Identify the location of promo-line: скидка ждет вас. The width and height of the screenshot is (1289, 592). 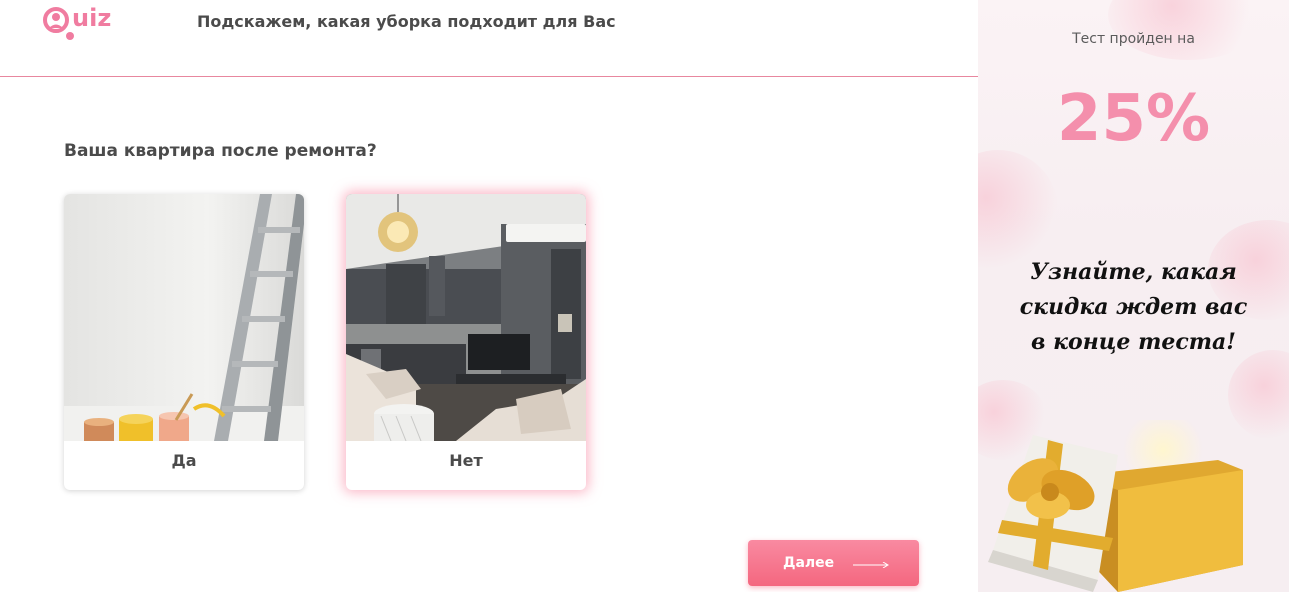
(1133, 307).